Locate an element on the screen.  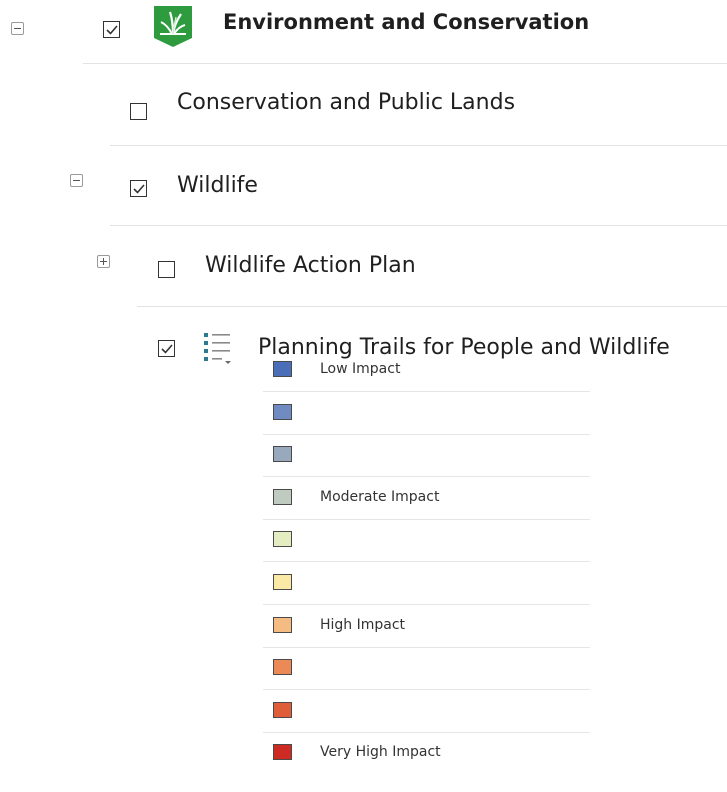
conservation-public-lands-checkbox is located at coordinates (138, 111).